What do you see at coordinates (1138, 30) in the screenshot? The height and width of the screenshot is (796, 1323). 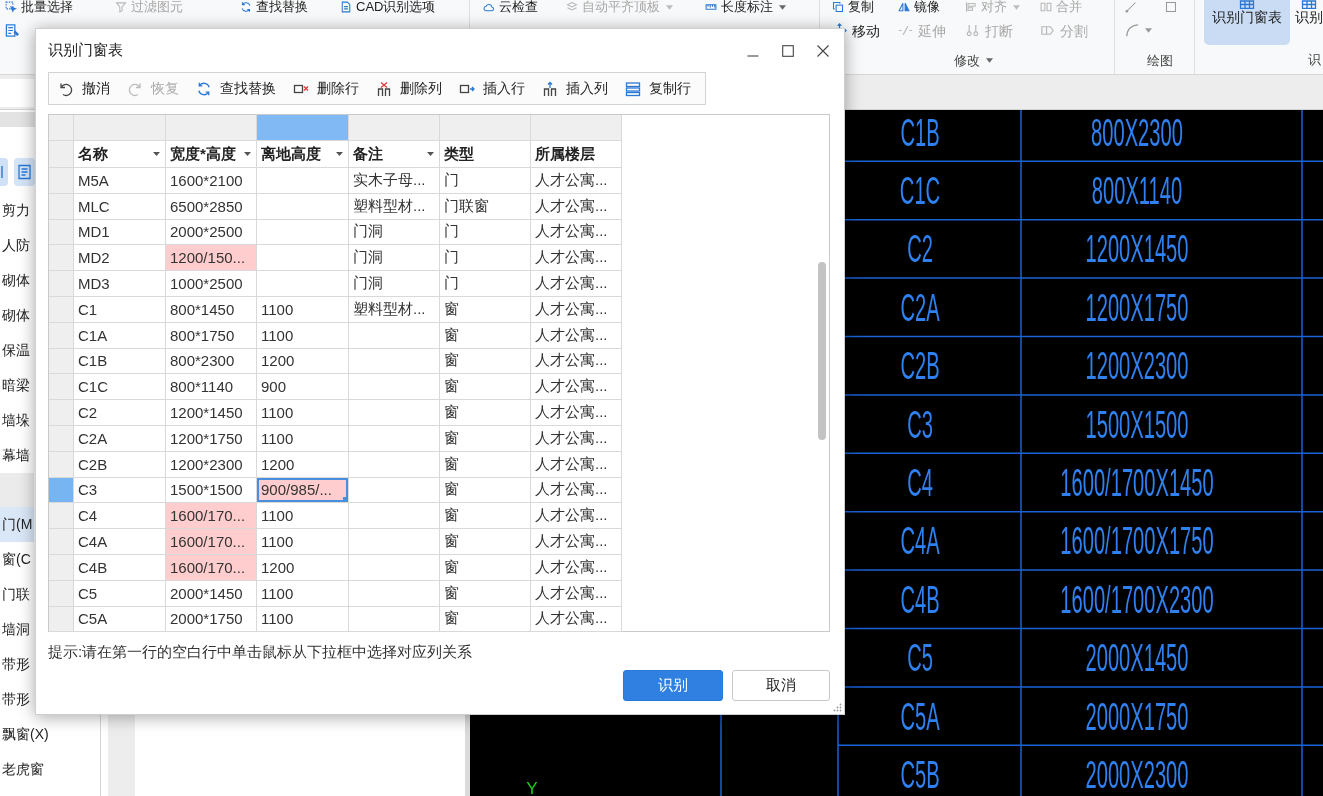 I see `curve-tool-button` at bounding box center [1138, 30].